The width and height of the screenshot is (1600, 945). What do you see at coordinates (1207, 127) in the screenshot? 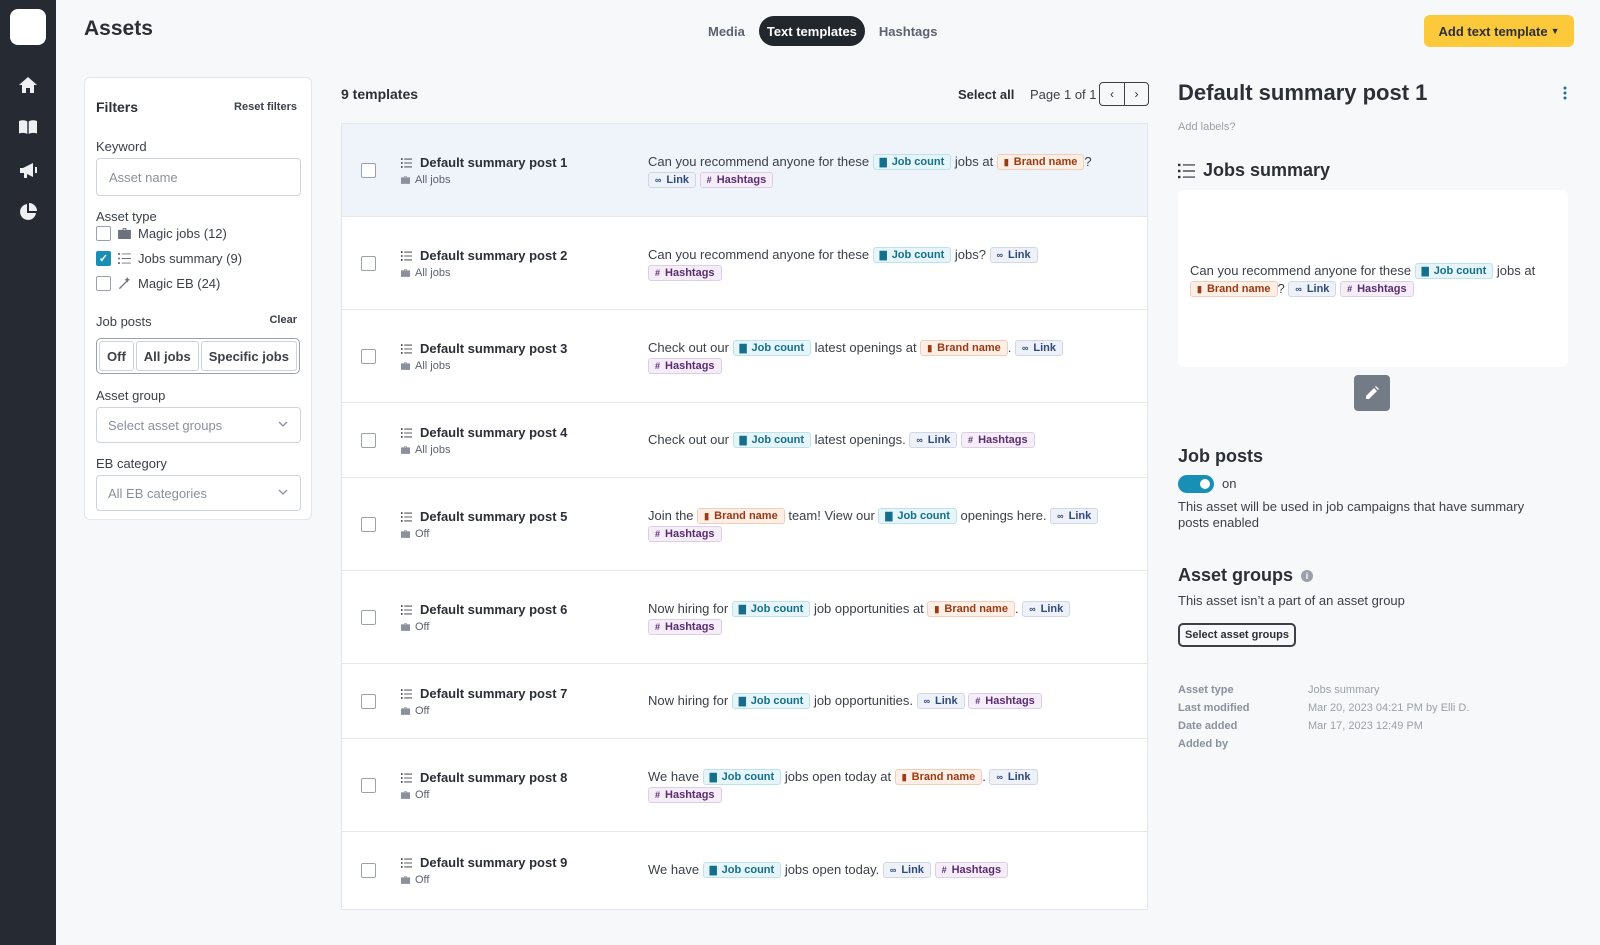
I see `add-labels-link: Add labels?` at bounding box center [1207, 127].